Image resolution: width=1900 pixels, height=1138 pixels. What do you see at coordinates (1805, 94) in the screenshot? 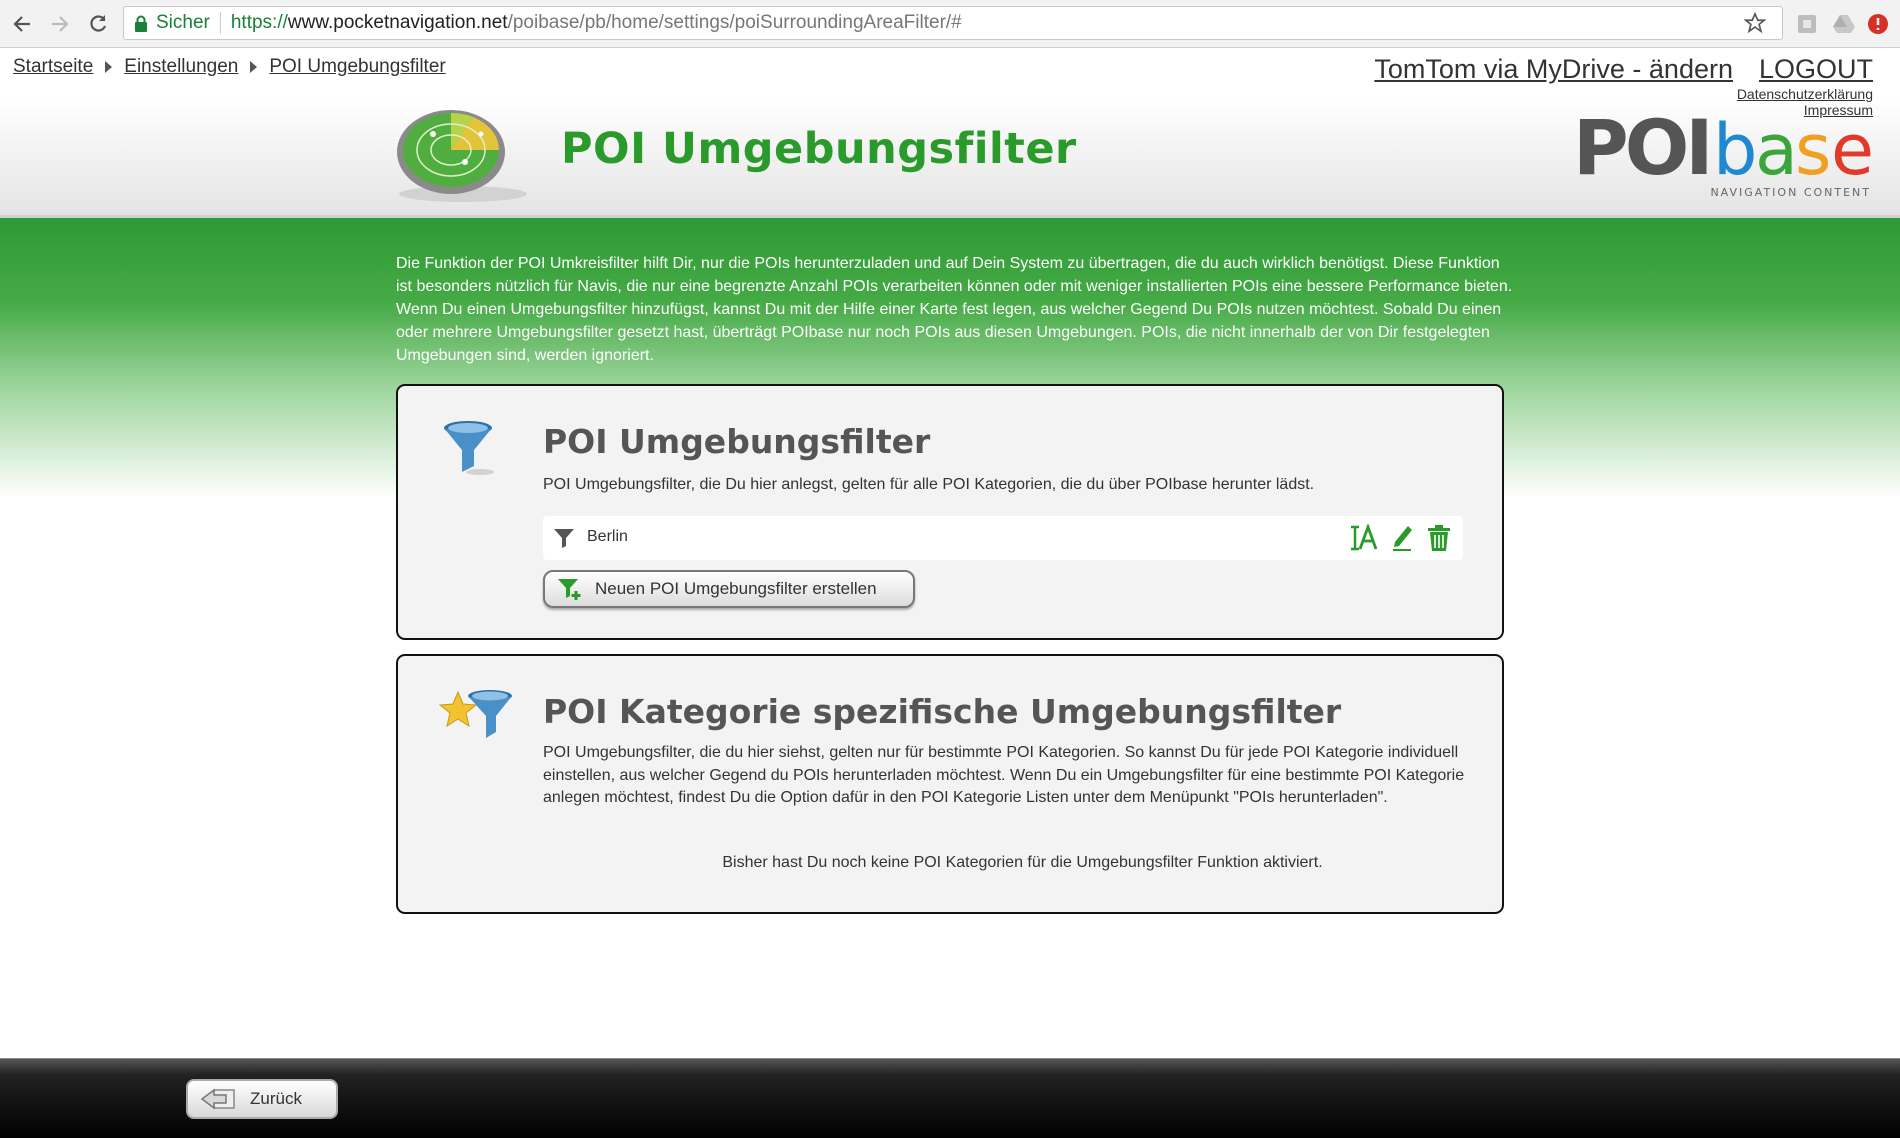
I see `privacy-link: Datenschutzerklärung` at bounding box center [1805, 94].